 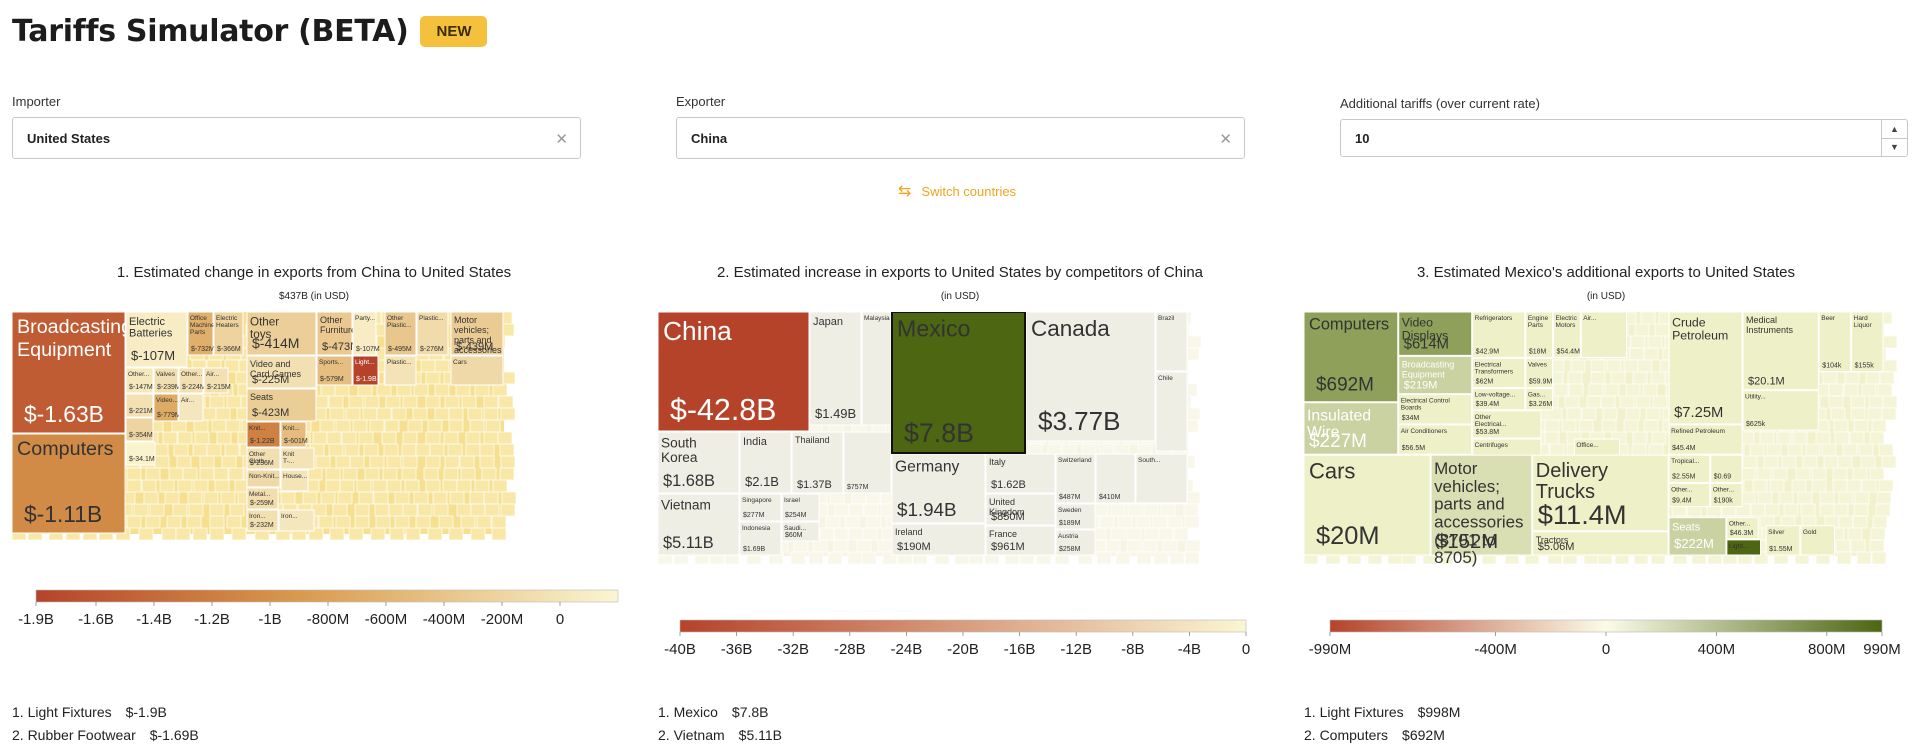 I want to click on colorbar-tick-label: -8B, so click(x=1132, y=649).